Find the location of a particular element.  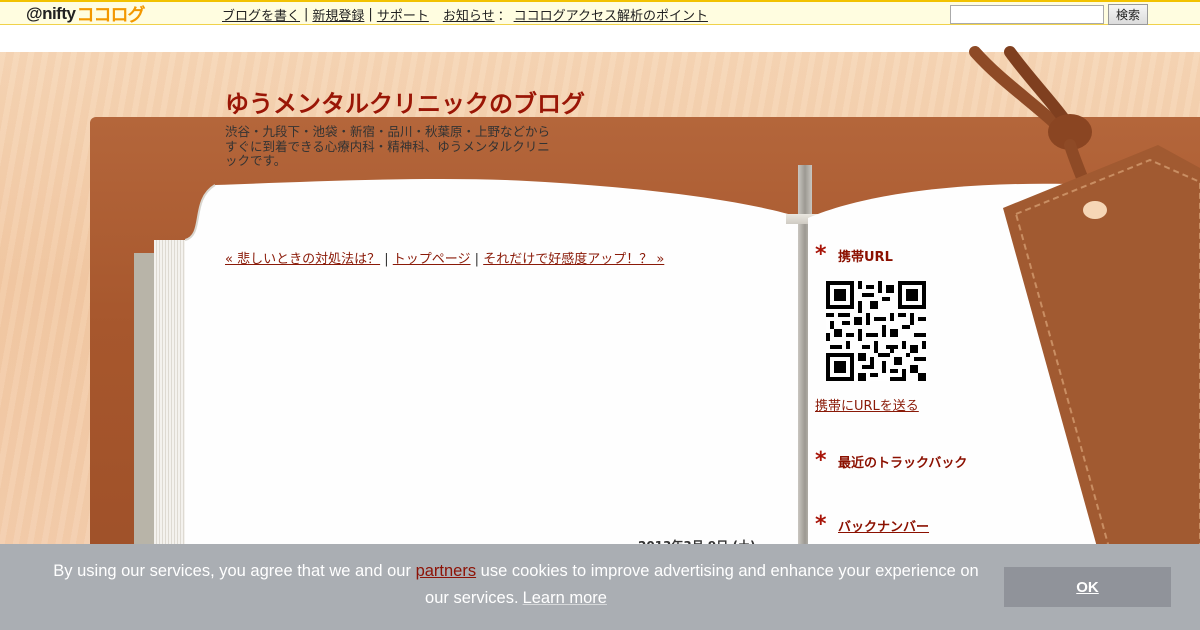

sidebar-heading-label: 最近のトラックバック is located at coordinates (903, 463).